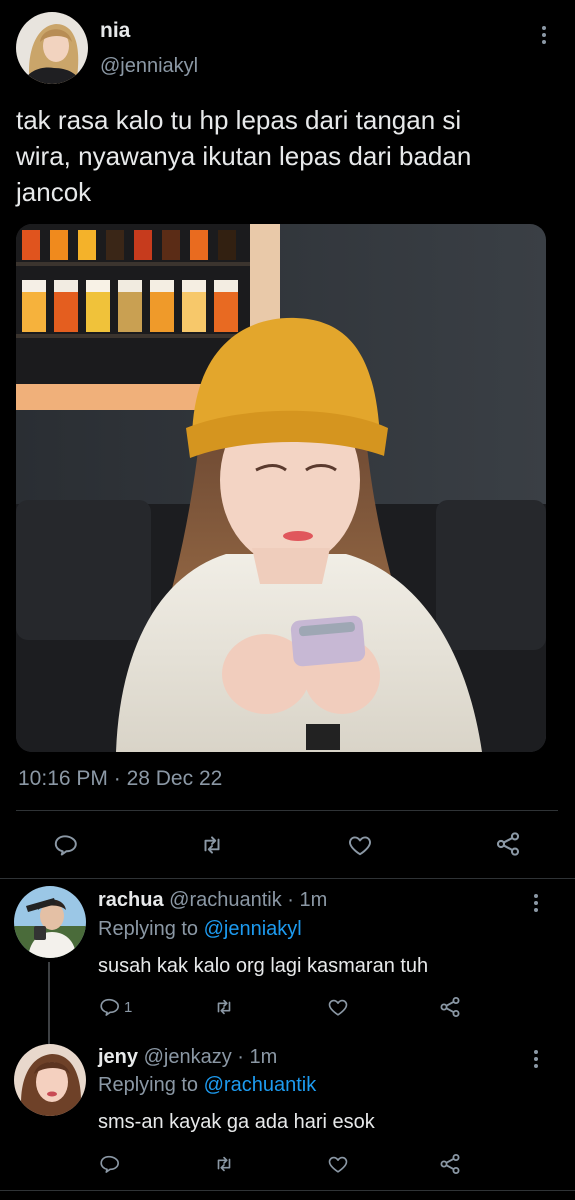  I want to click on author-handle: @jenniakyl, so click(149, 66).